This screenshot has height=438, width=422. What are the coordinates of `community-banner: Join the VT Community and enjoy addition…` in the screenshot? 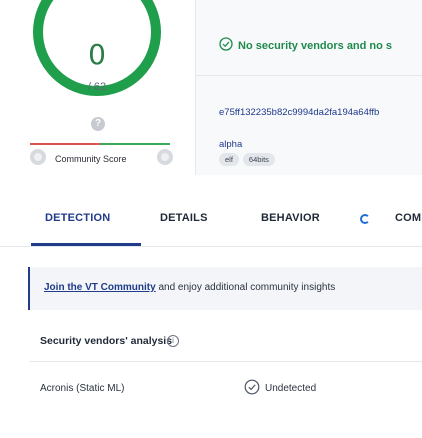 It's located at (225, 288).